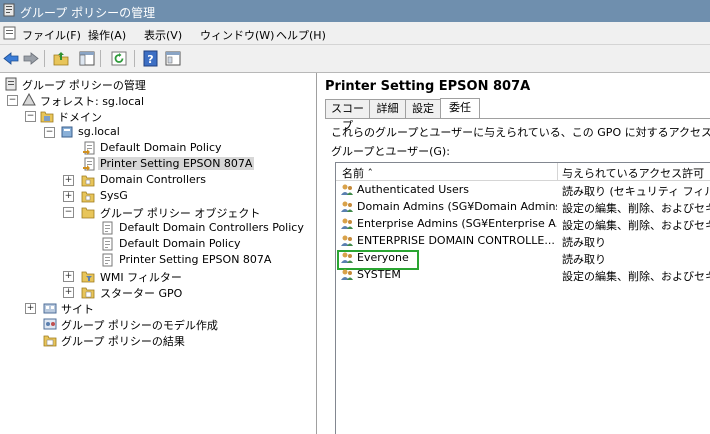  I want to click on menu-bar: ファイル(F) 操作(A) 表示(V) ウィンドウ(W) ヘルプ(H), so click(355, 33).